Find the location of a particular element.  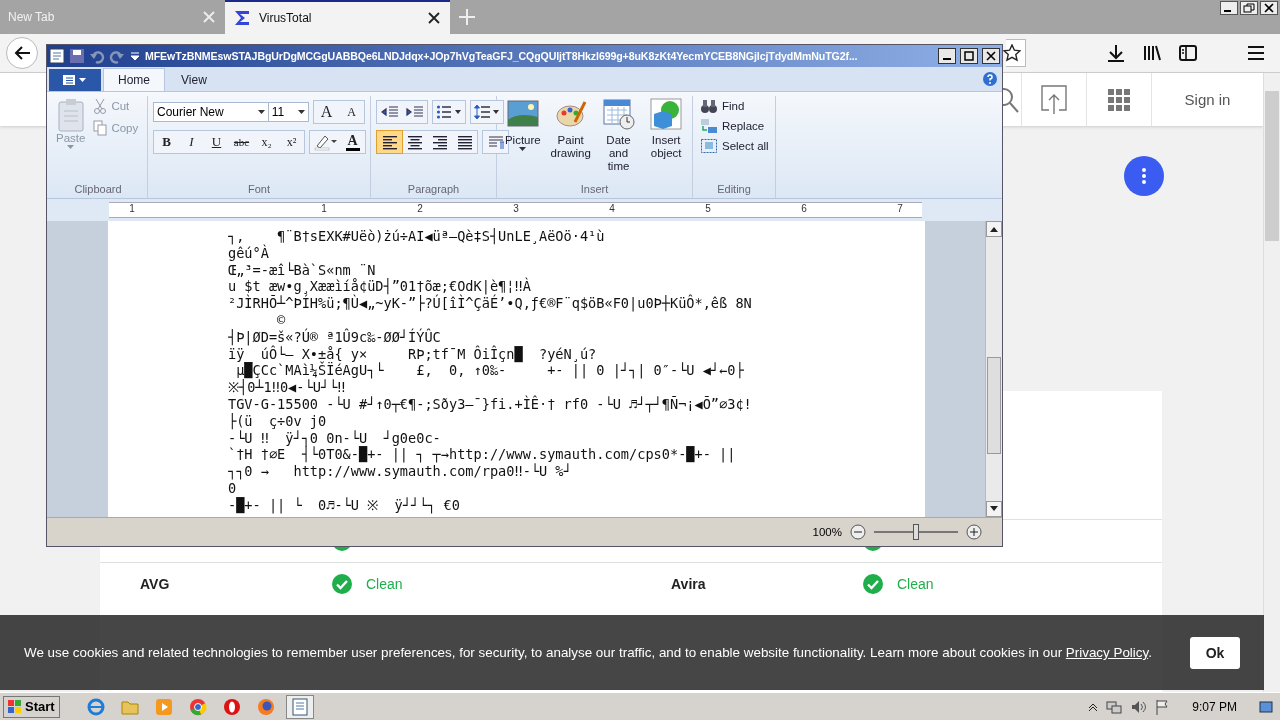

document-line: gêú°À is located at coordinates (248, 252).